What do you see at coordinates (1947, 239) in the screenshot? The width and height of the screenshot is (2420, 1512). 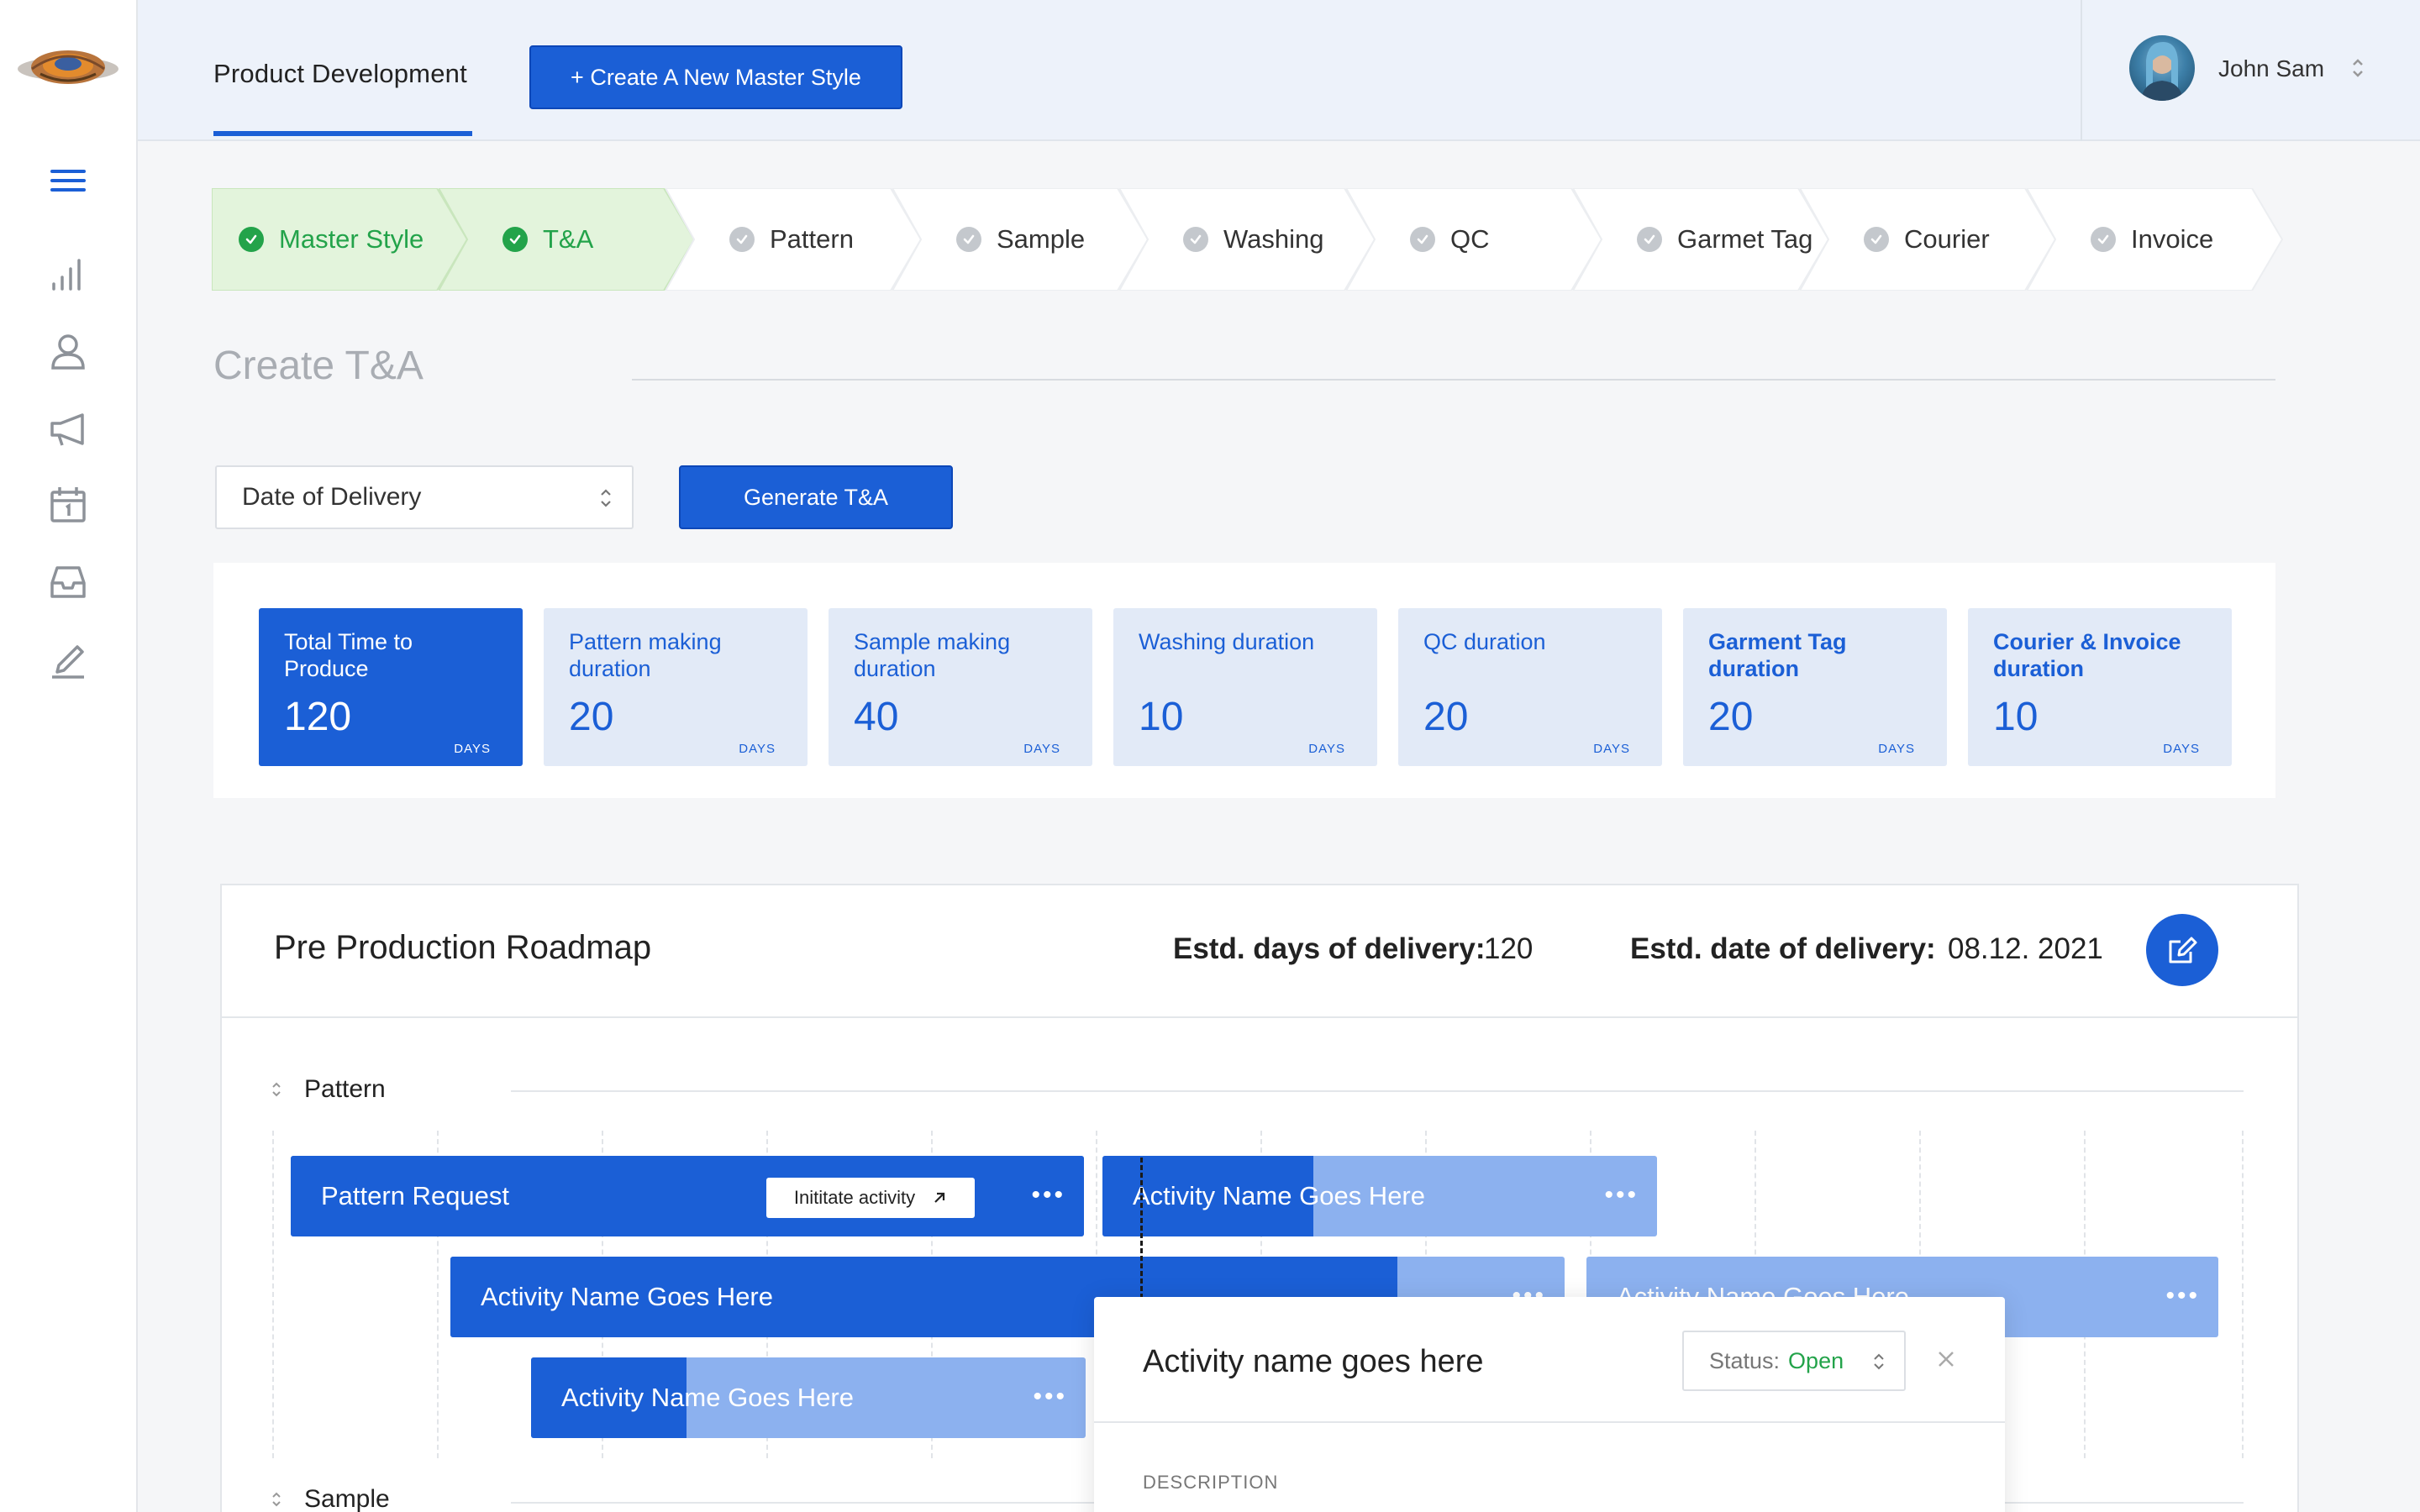 I see `step-label: Courier` at bounding box center [1947, 239].